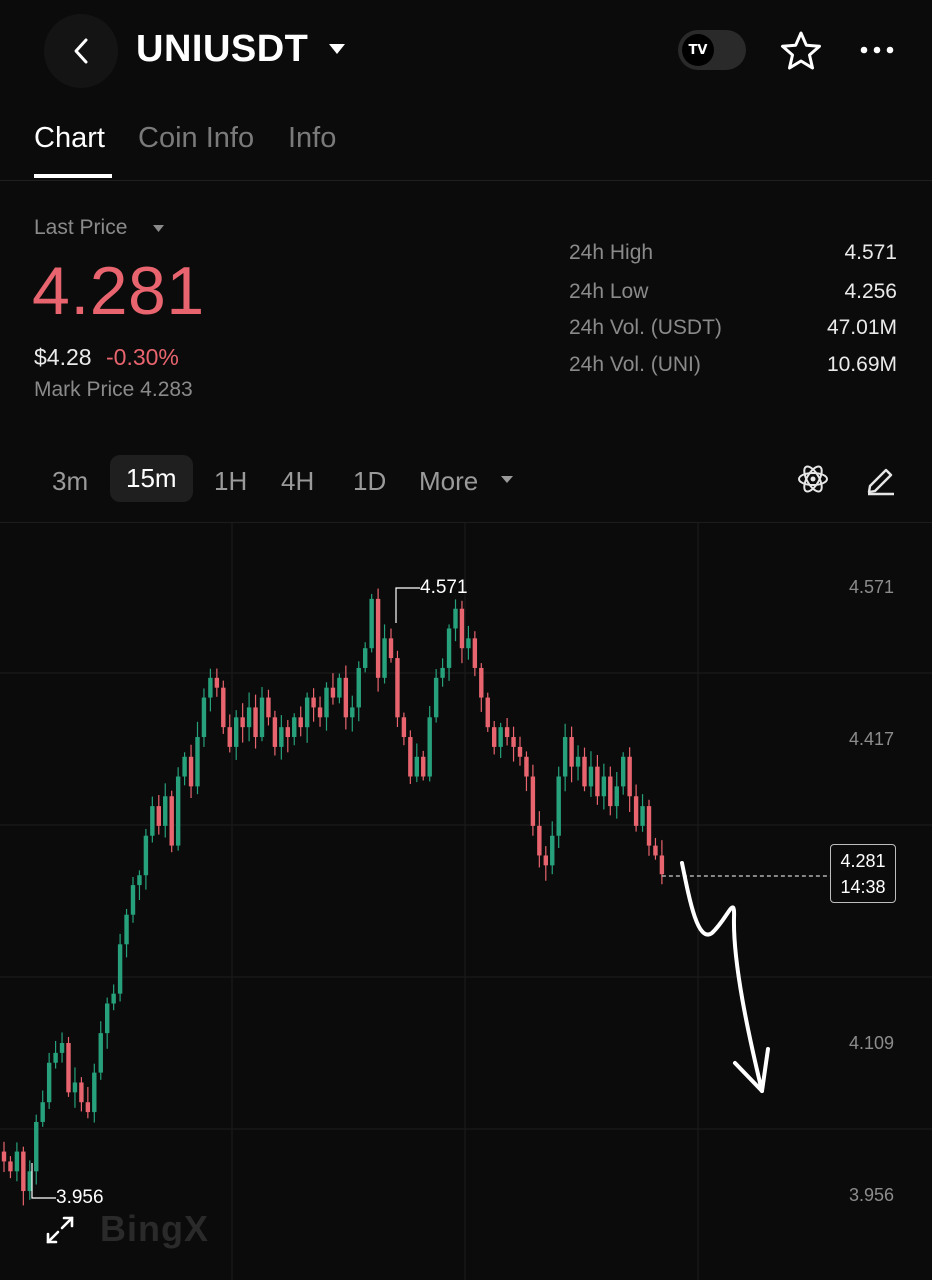 The height and width of the screenshot is (1280, 932). I want to click on draw-pen-icon, so click(881, 479).